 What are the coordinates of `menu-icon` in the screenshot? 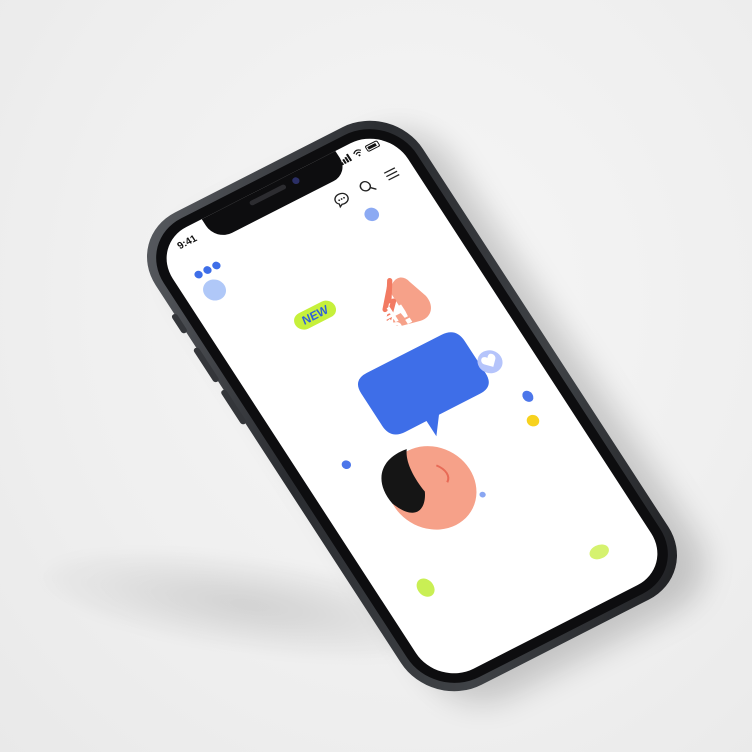 It's located at (391, 174).